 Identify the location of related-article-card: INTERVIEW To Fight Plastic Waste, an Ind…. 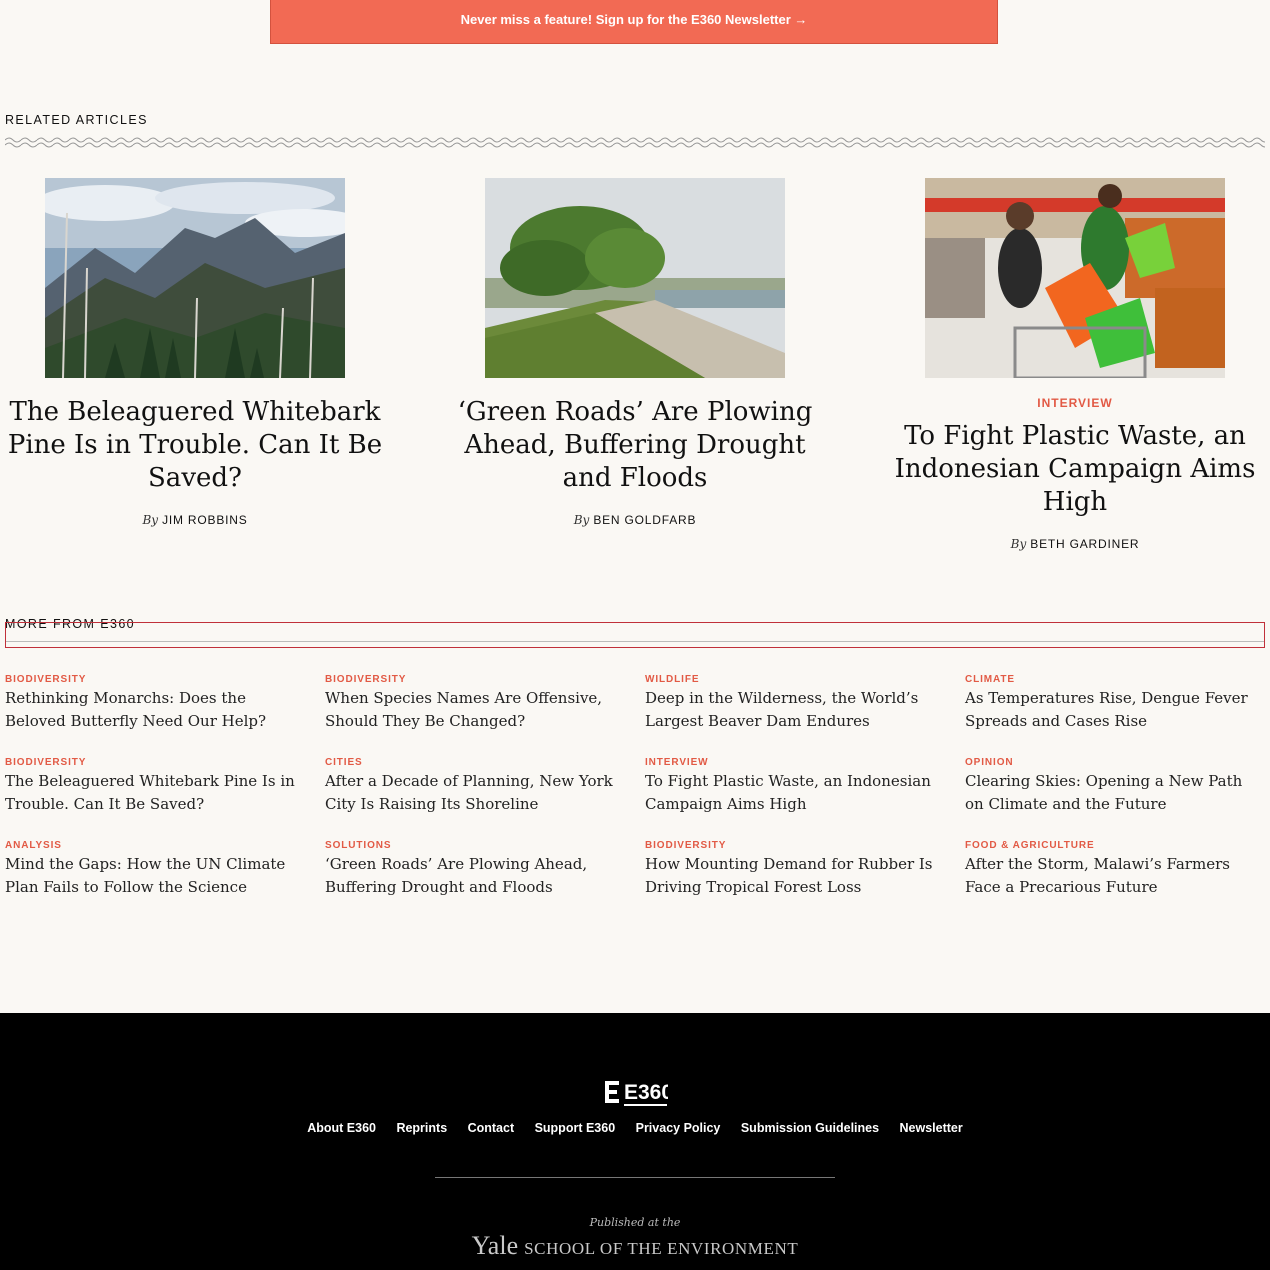
(1072, 364).